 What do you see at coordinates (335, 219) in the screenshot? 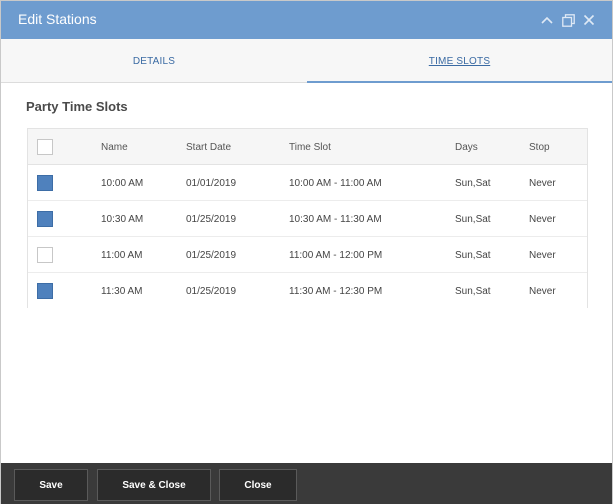
I see `cell-time-slot: 10:30 AM - 11:30 AM` at bounding box center [335, 219].